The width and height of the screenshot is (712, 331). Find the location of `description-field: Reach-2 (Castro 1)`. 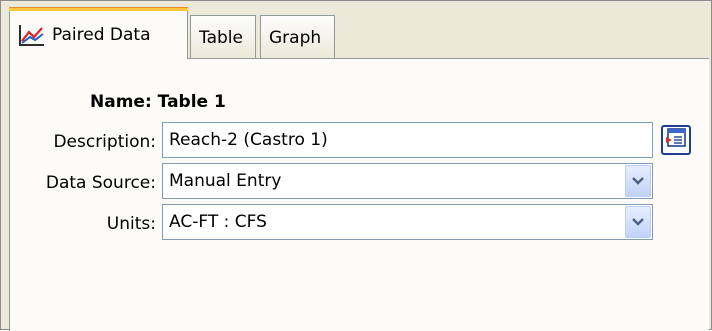

description-field: Reach-2 (Castro 1) is located at coordinates (407, 140).